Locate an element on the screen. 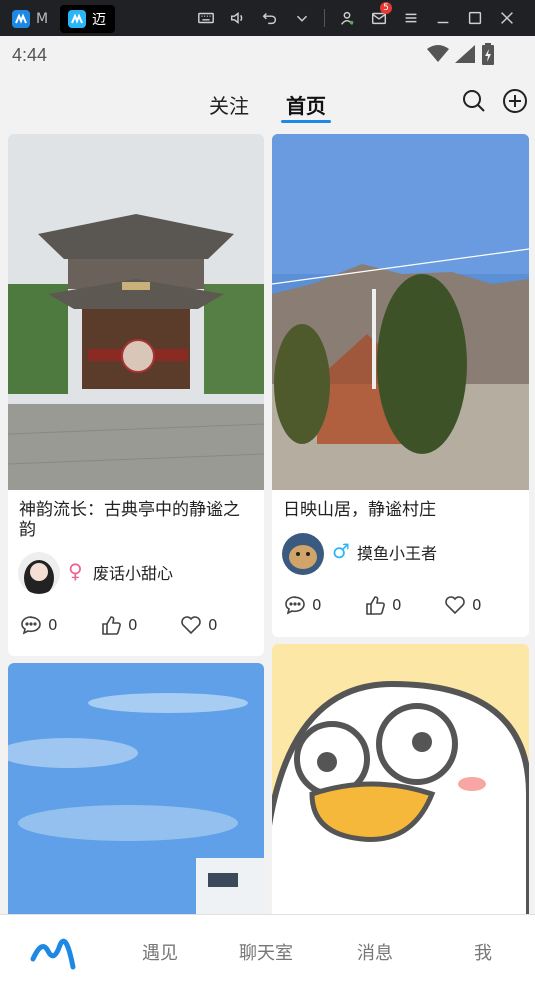 The width and height of the screenshot is (535, 987). active-tab-indicator is located at coordinates (306, 121).